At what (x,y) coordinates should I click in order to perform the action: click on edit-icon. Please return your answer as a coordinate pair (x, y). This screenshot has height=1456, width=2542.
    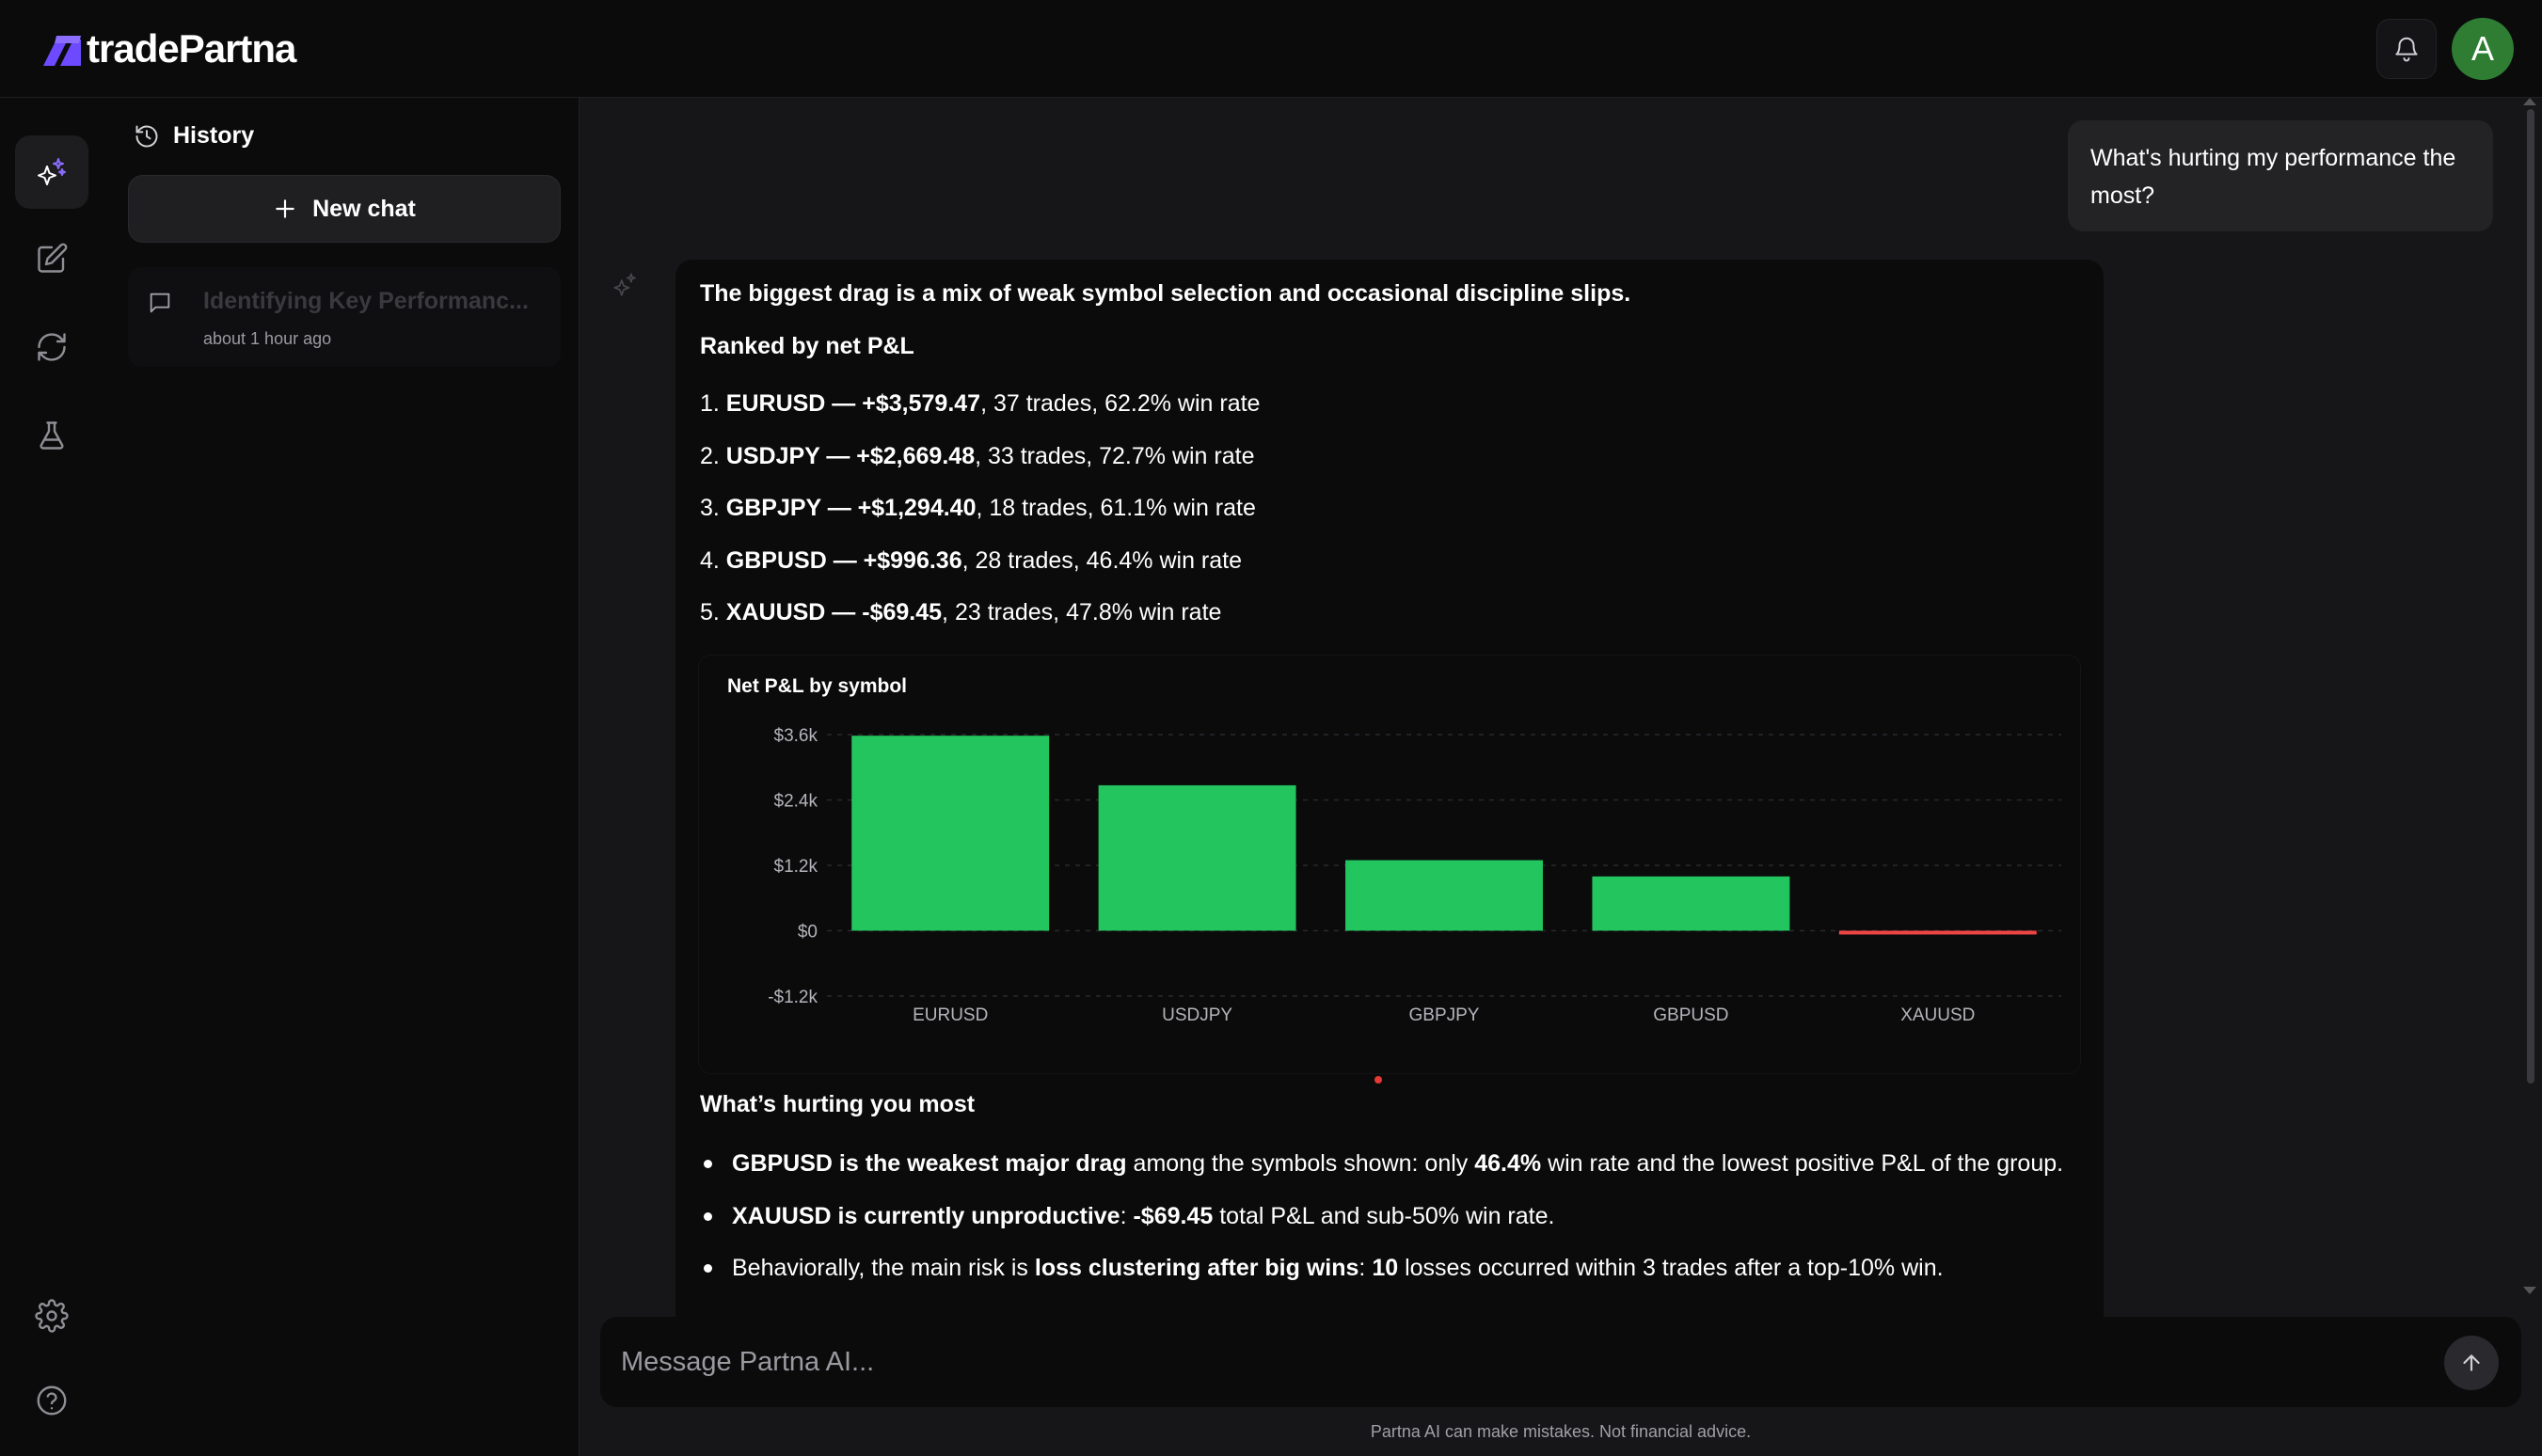
    Looking at the image, I should click on (53, 258).